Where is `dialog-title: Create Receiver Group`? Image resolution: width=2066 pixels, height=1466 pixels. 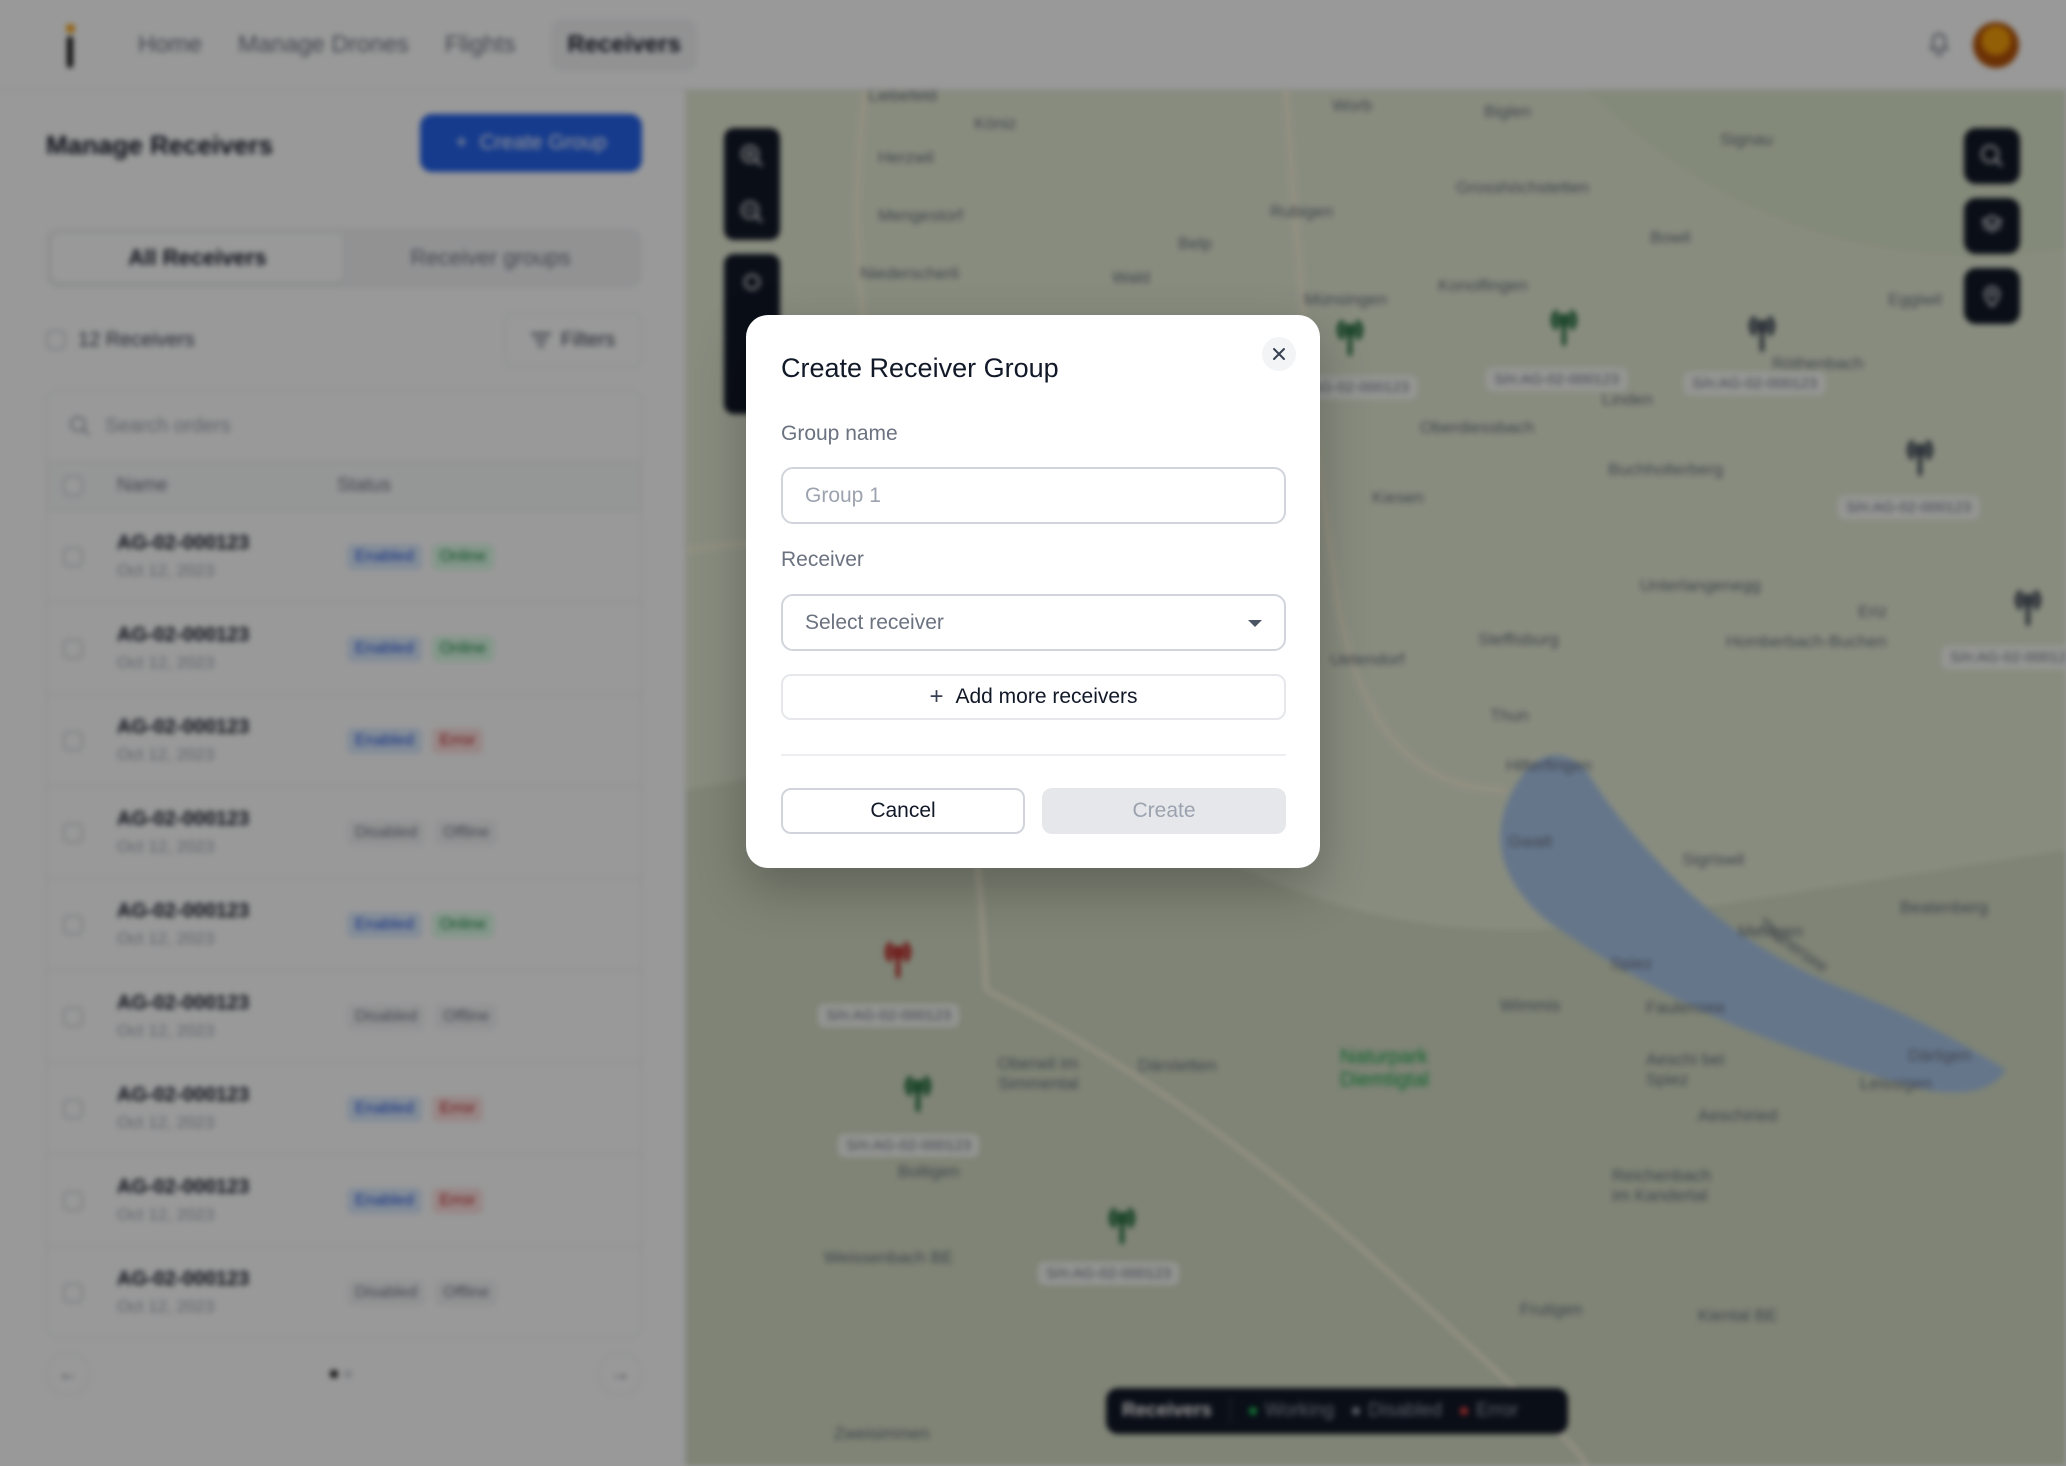 dialog-title: Create Receiver Group is located at coordinates (920, 368).